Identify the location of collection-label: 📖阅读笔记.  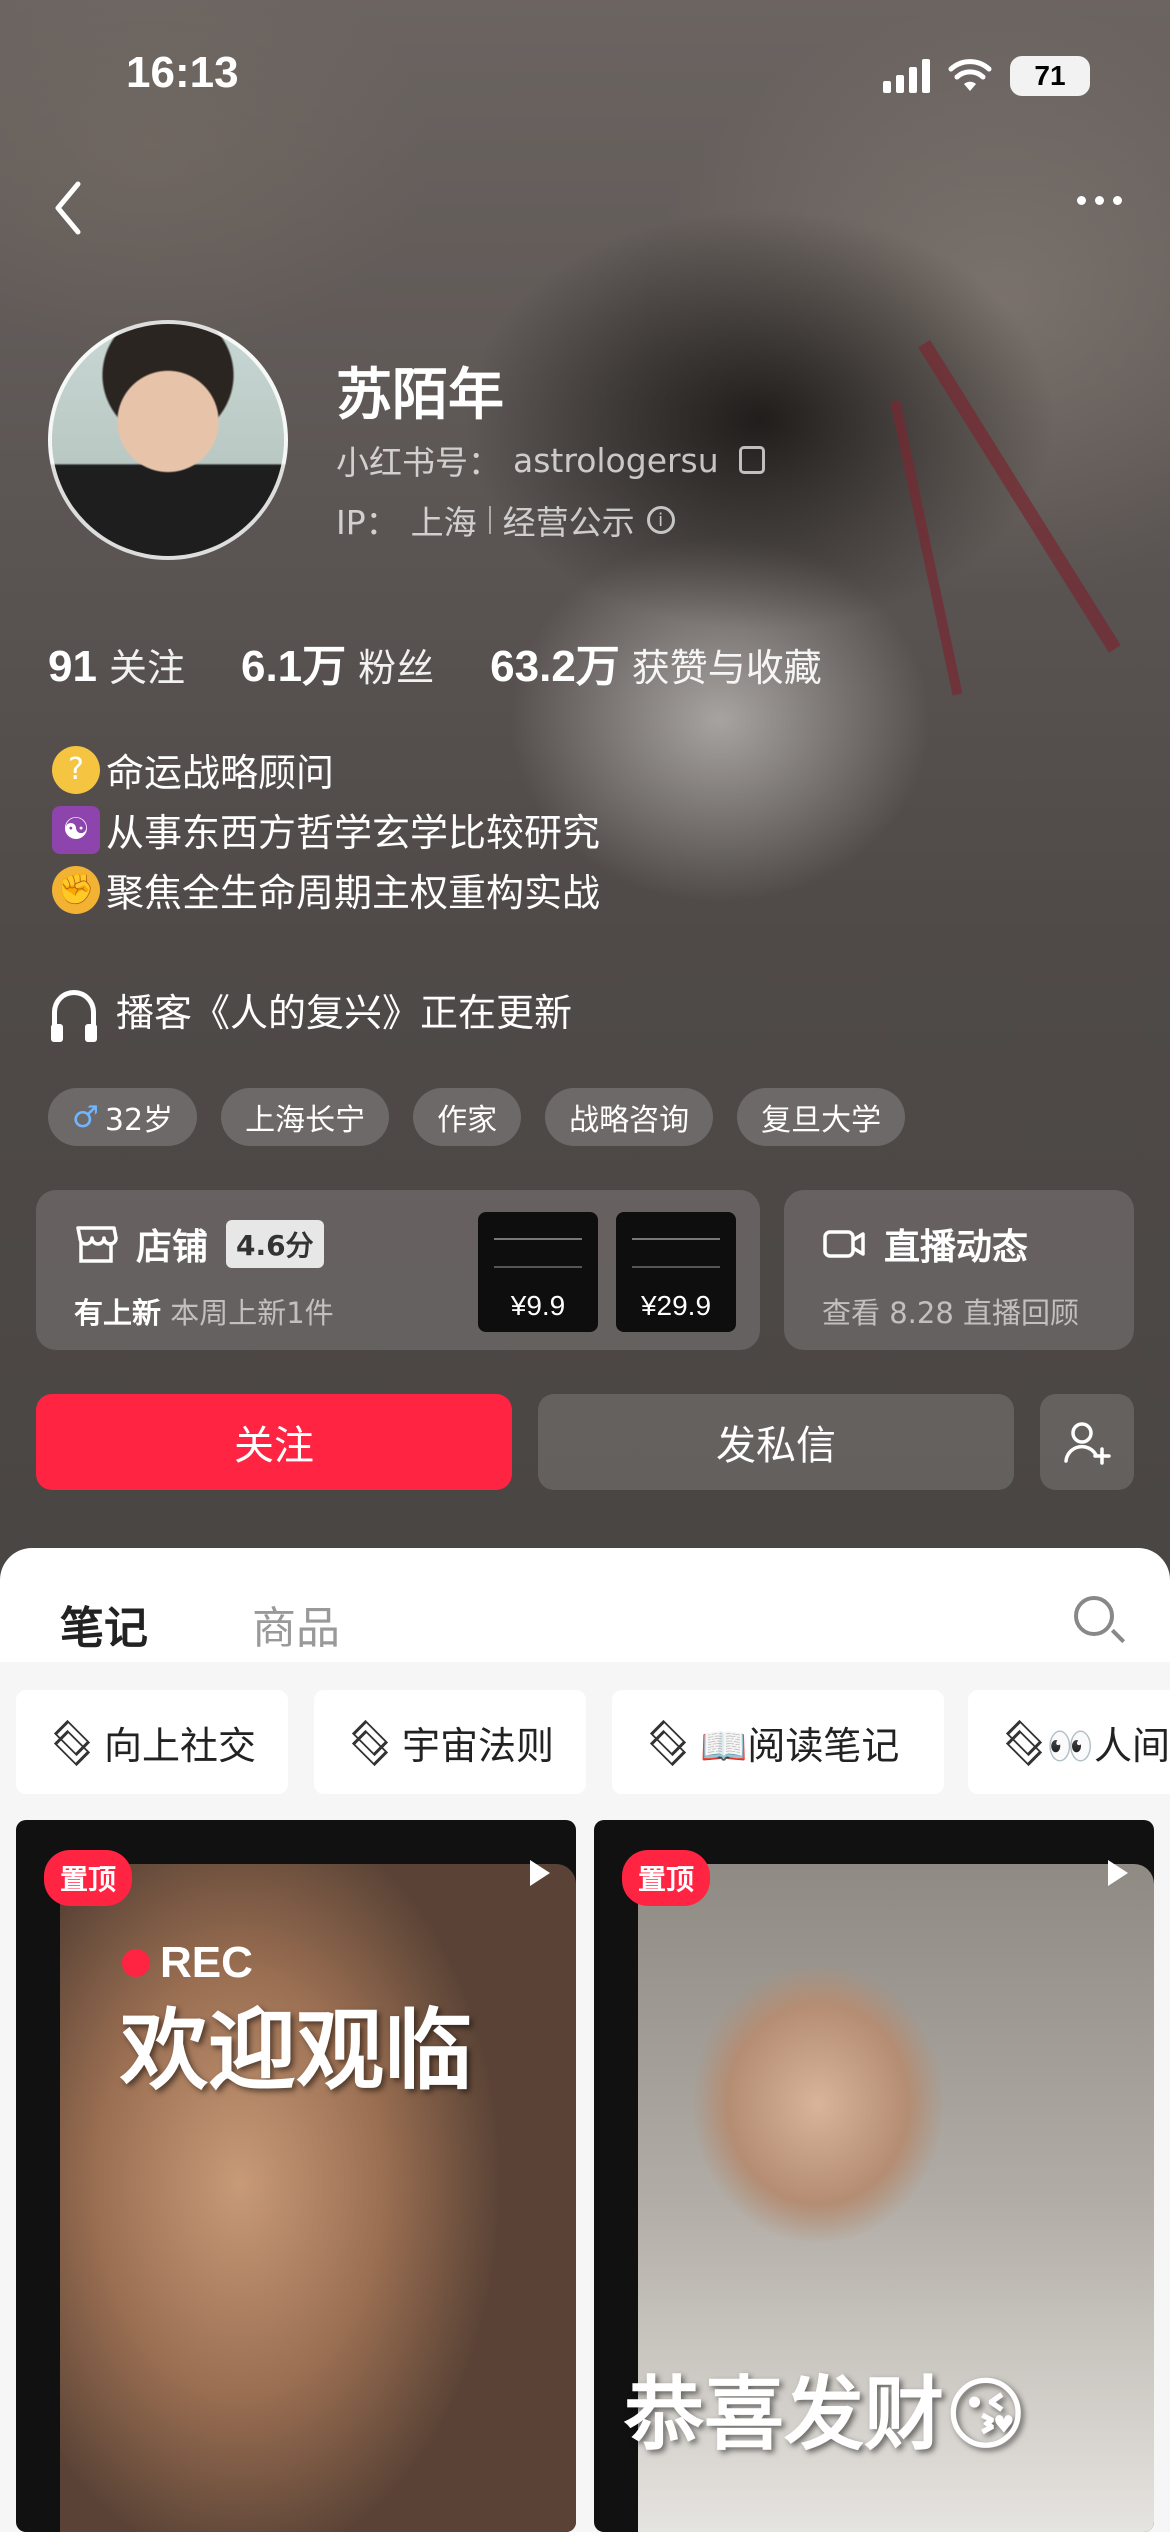
(800, 1745).